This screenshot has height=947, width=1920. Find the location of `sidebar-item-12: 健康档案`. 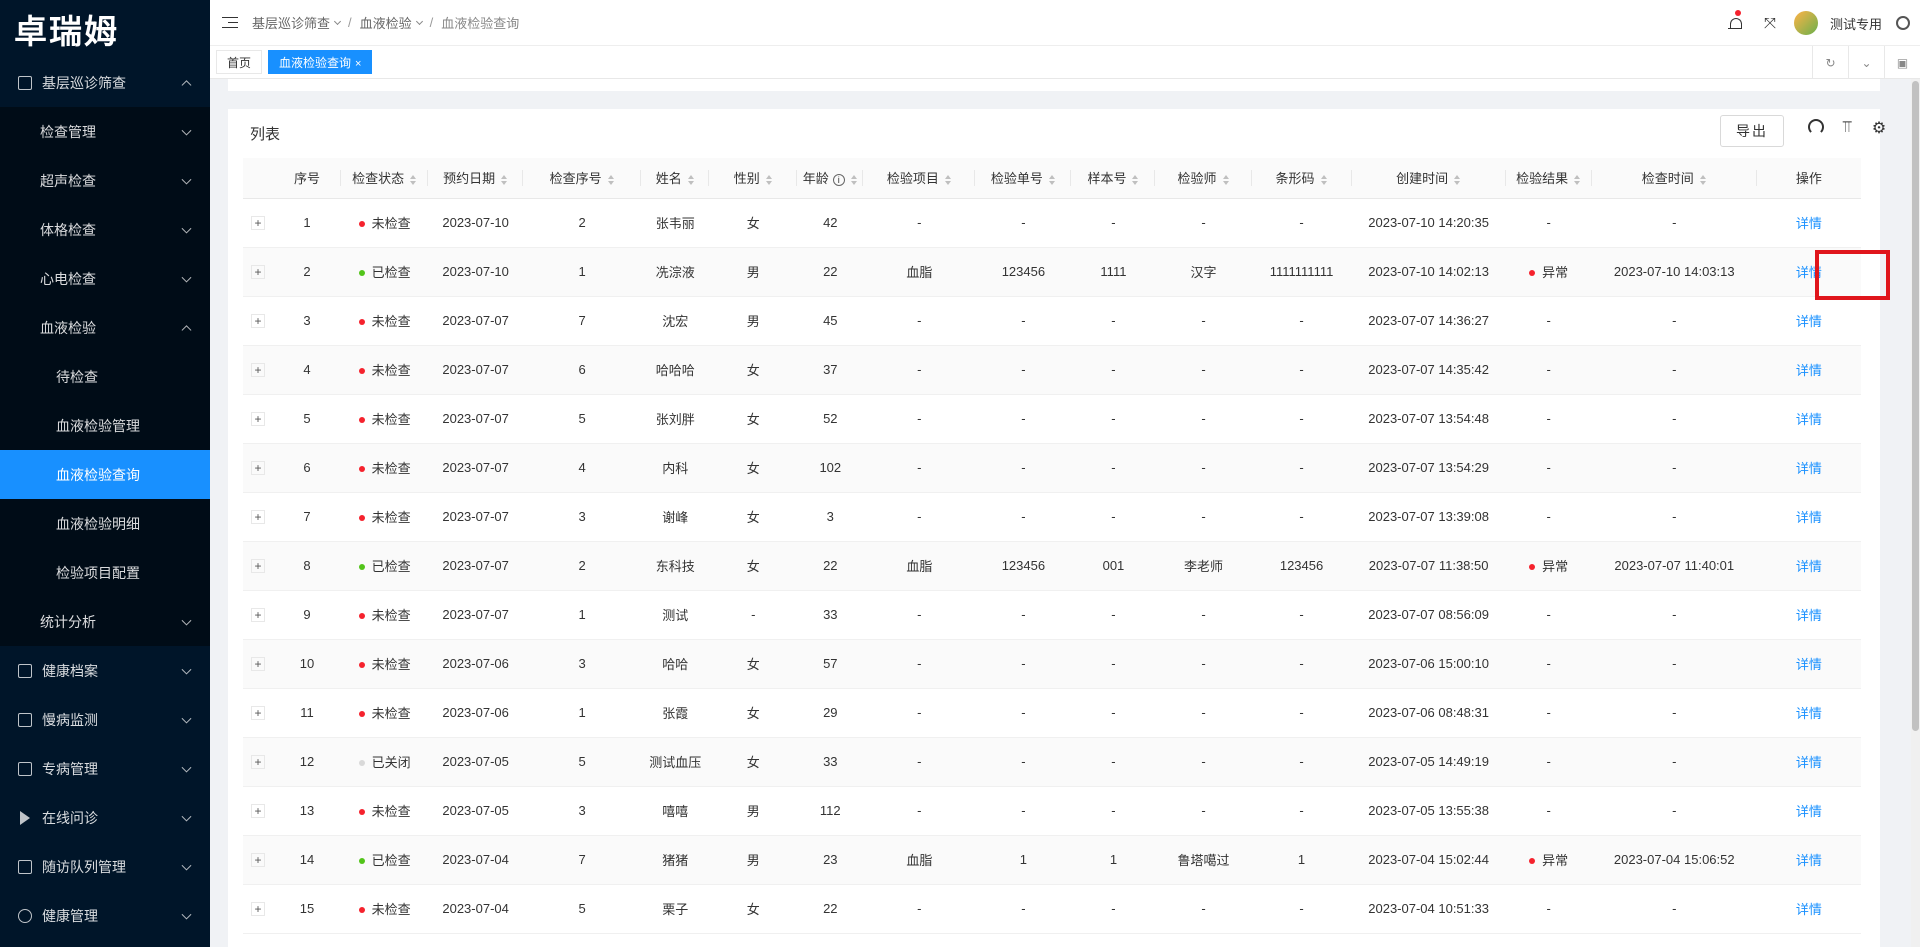

sidebar-item-12: 健康档案 is located at coordinates (105, 670).